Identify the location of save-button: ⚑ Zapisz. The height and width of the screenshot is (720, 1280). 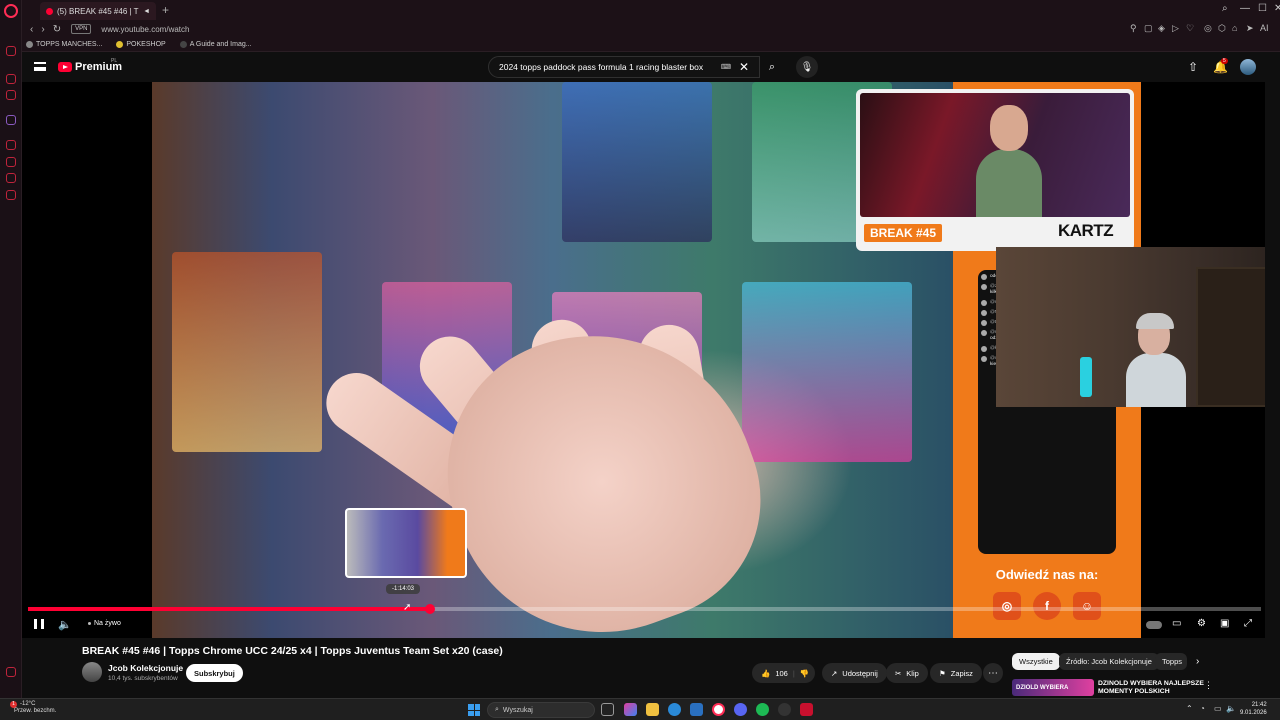
(956, 673).